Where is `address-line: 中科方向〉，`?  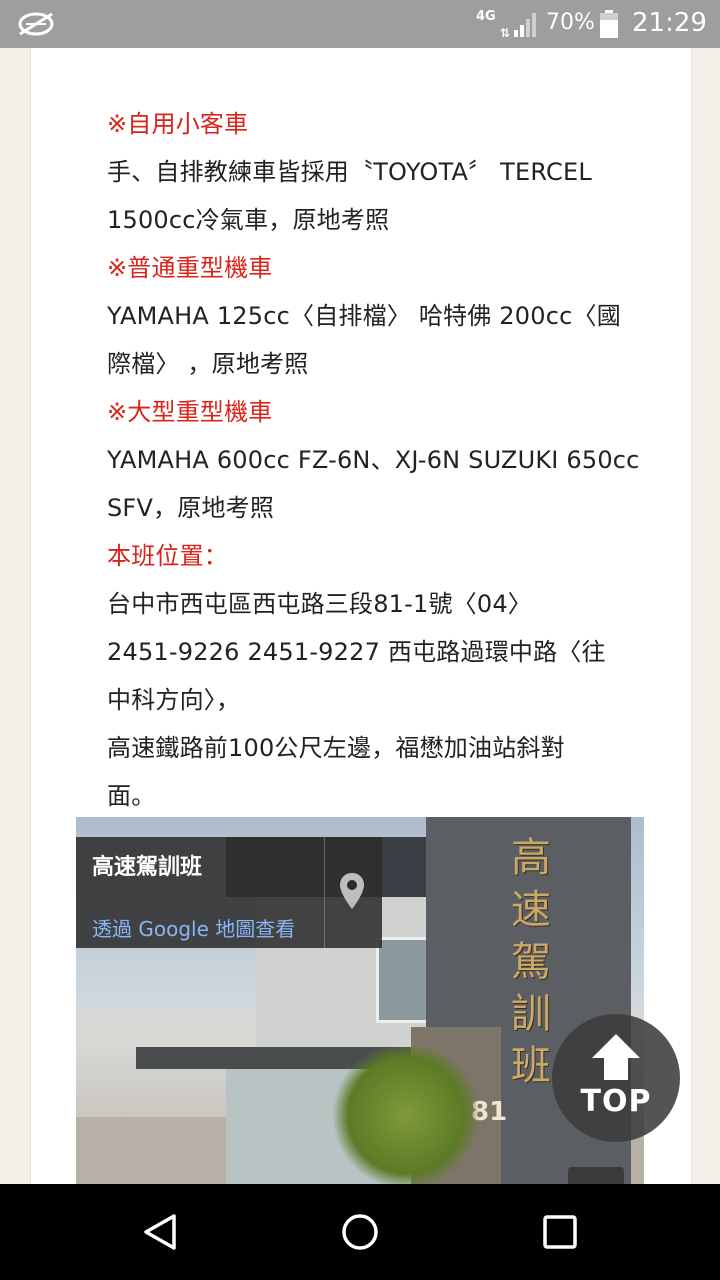
address-line: 中科方向〉， is located at coordinates (174, 700).